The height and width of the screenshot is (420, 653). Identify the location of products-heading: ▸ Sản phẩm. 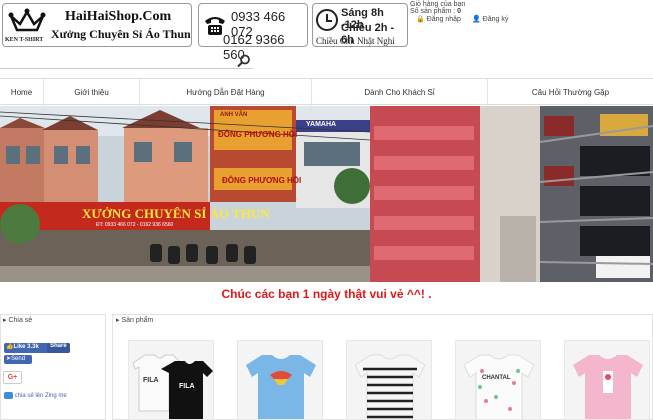
(134, 323).